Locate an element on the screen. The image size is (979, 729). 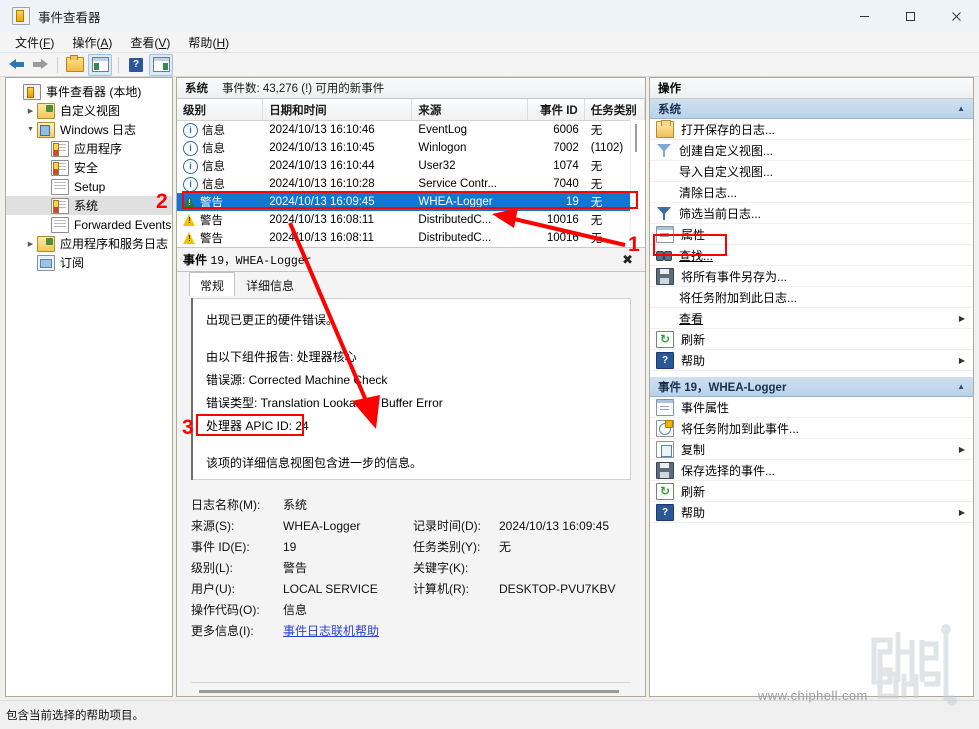
forward-button is located at coordinates (40, 65).